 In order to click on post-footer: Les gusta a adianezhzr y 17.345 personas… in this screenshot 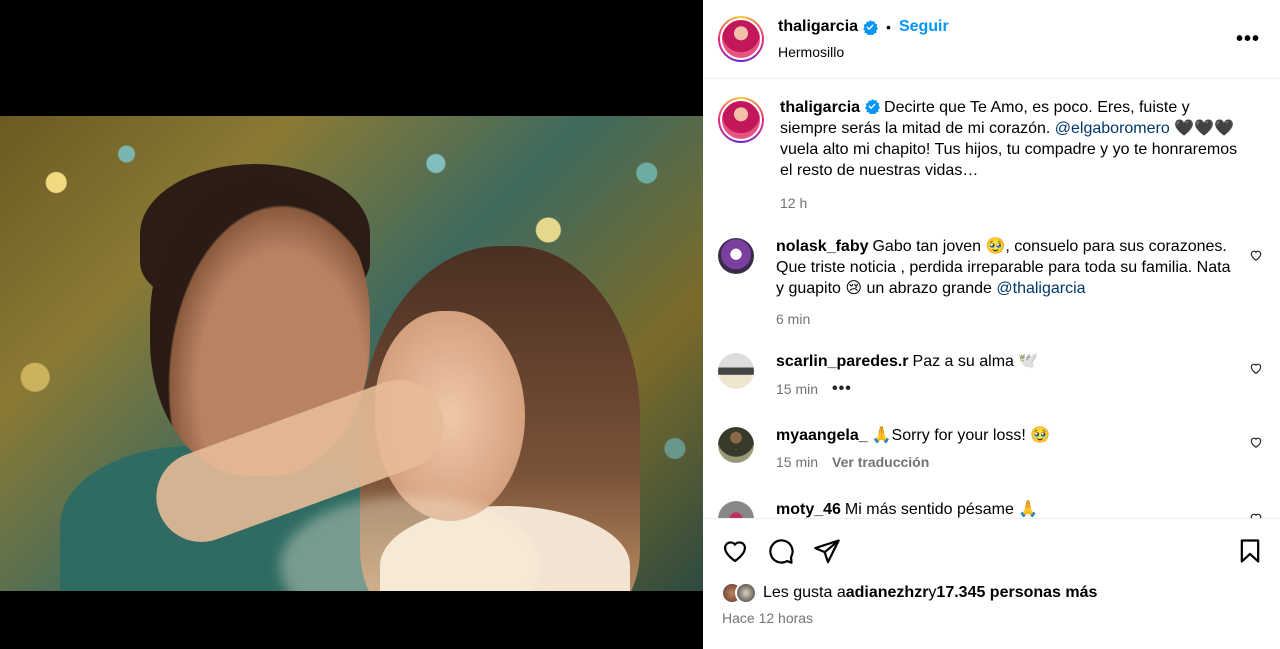, I will do `click(991, 583)`.